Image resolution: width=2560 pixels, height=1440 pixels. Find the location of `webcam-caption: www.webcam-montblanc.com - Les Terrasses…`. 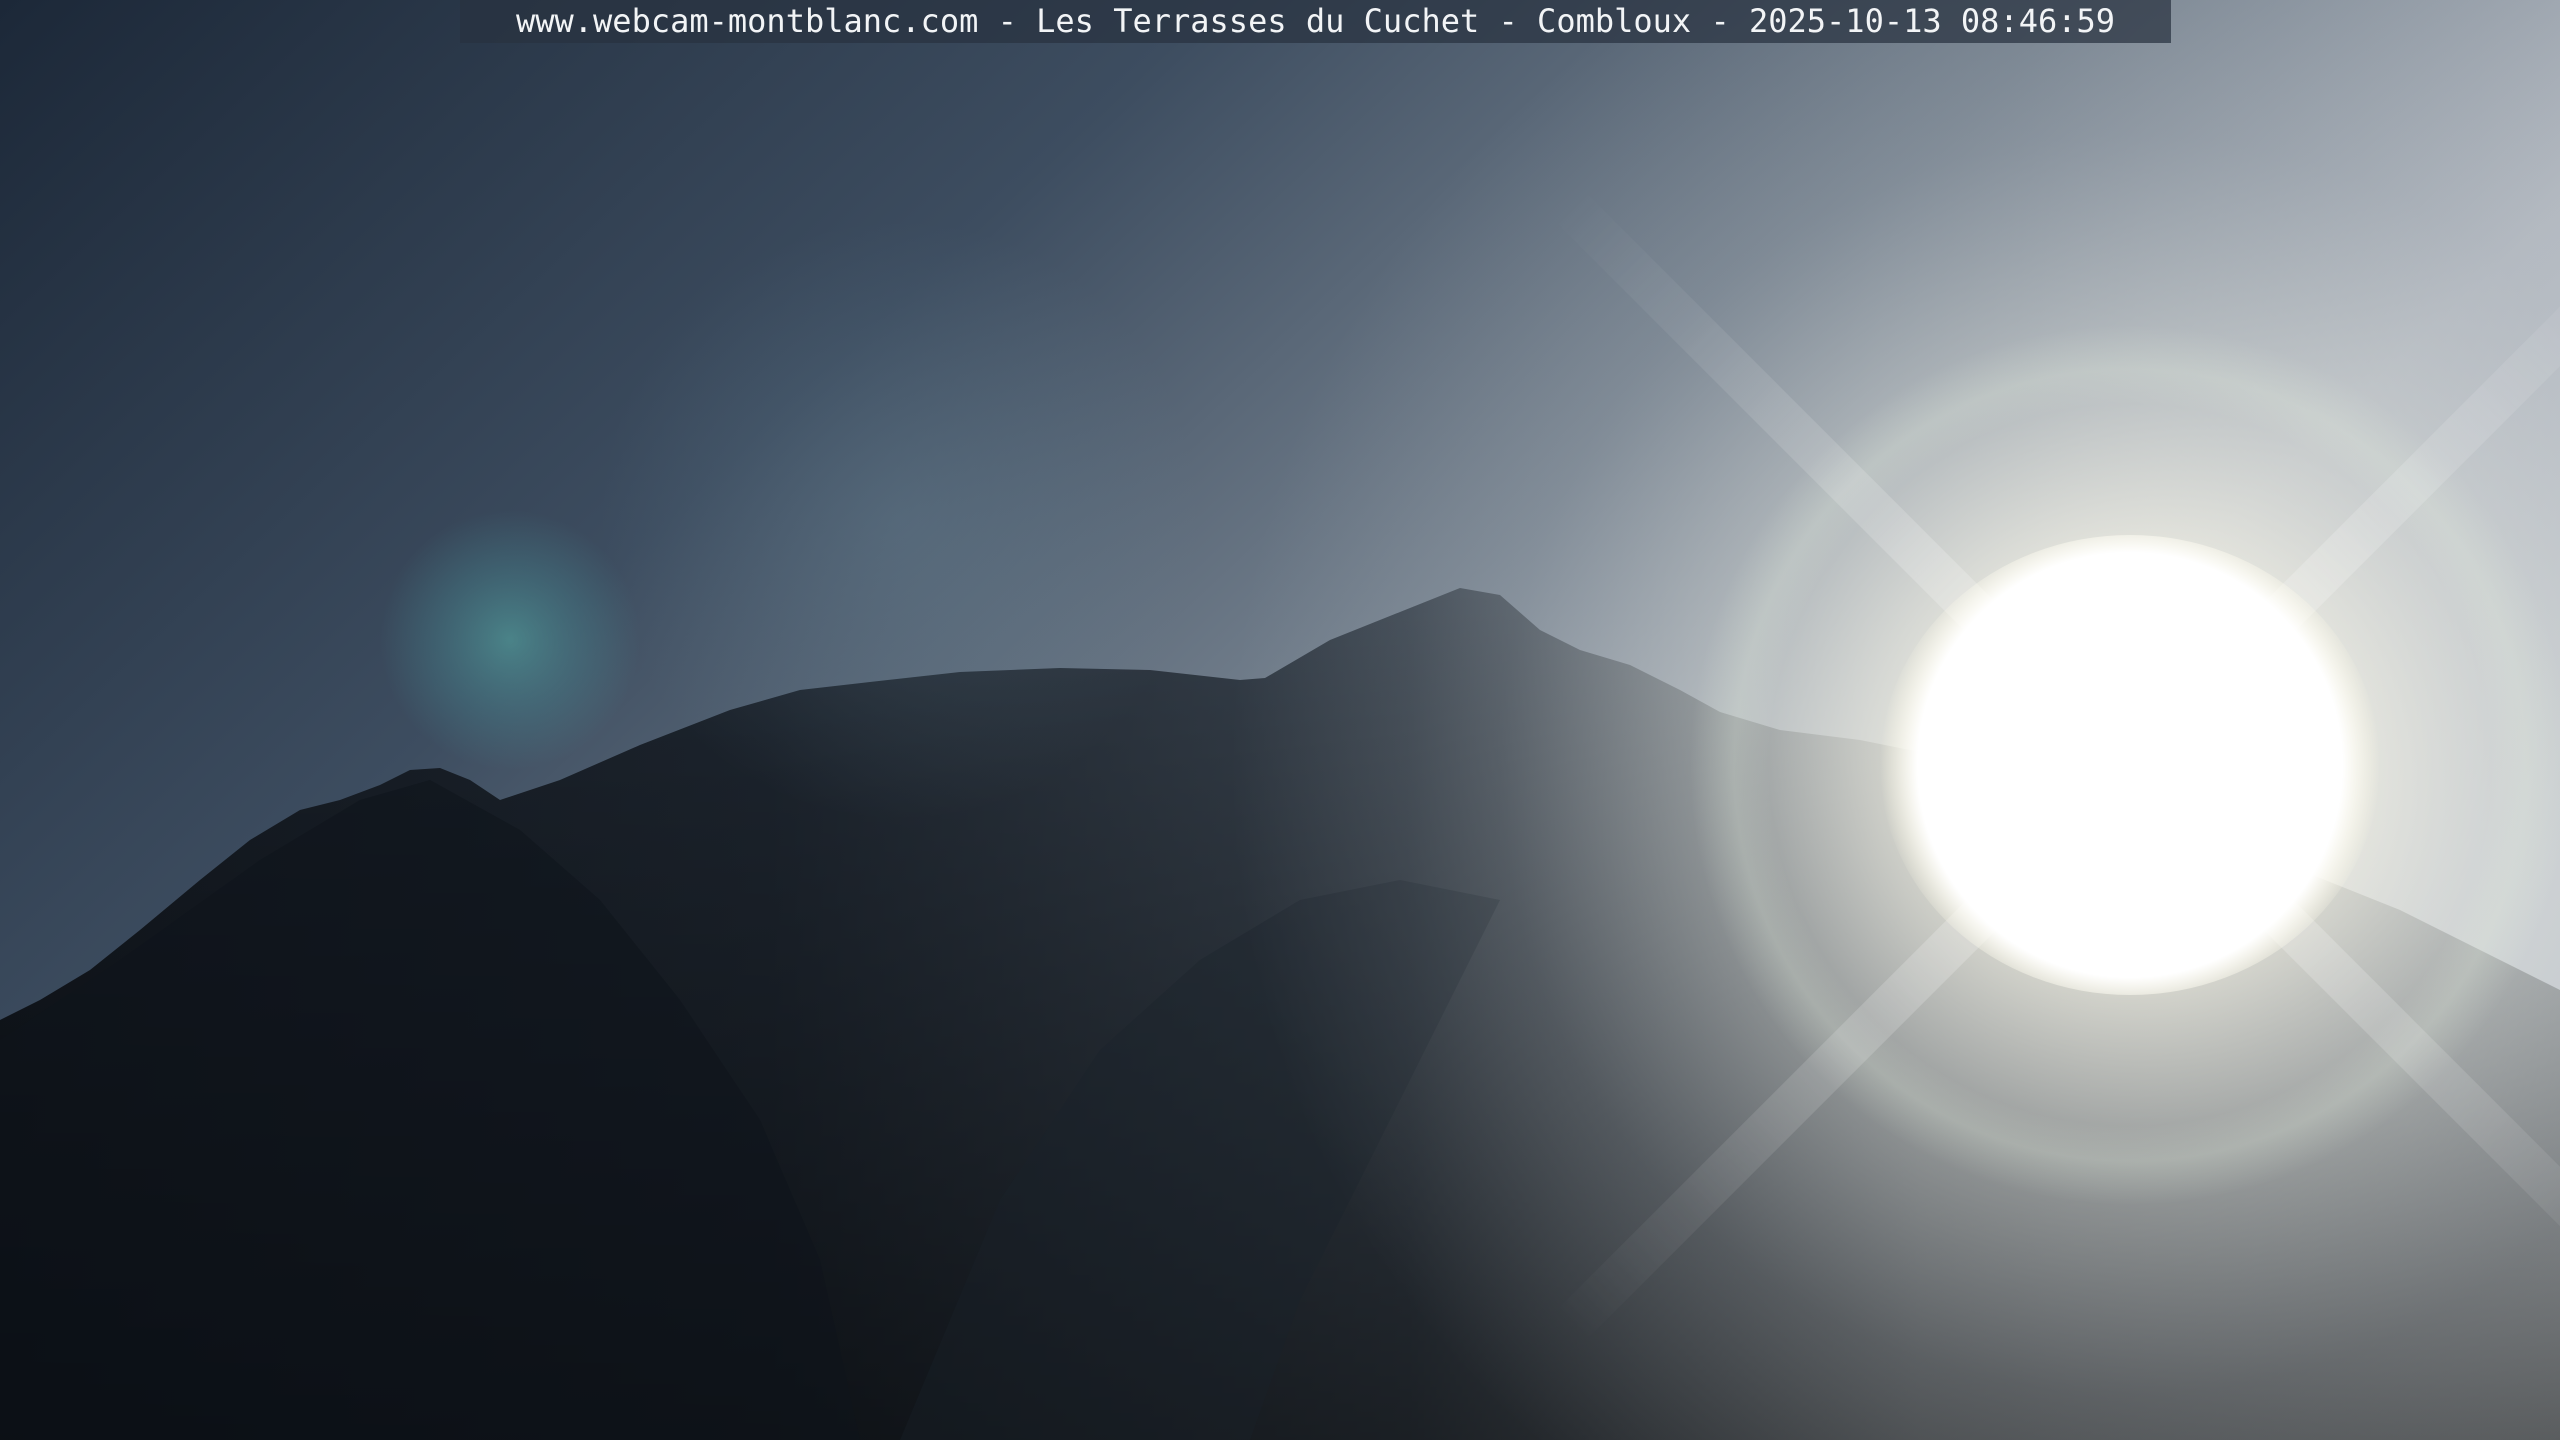

webcam-caption: www.webcam-montblanc.com - Les Terrasses… is located at coordinates (1315, 21).